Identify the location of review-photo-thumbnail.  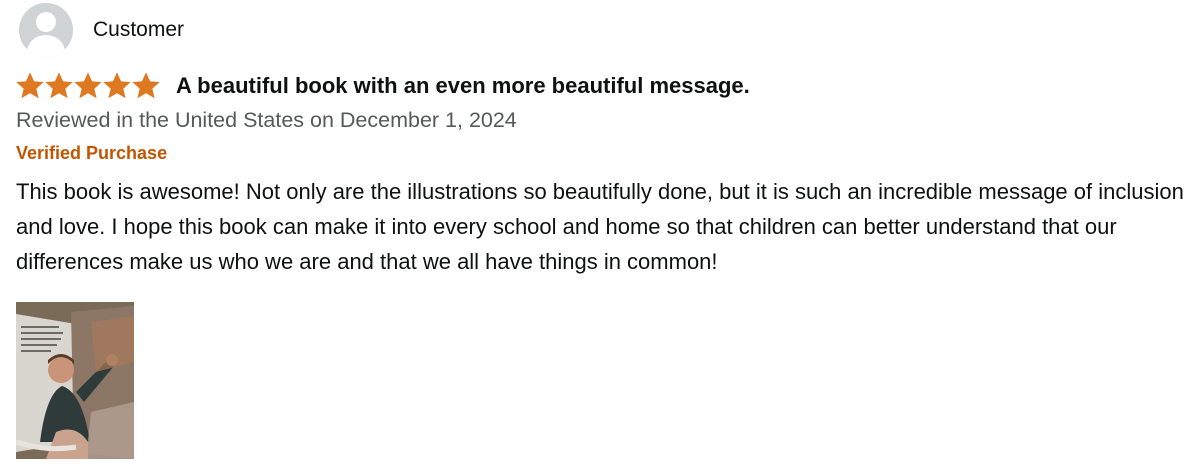
(75, 380).